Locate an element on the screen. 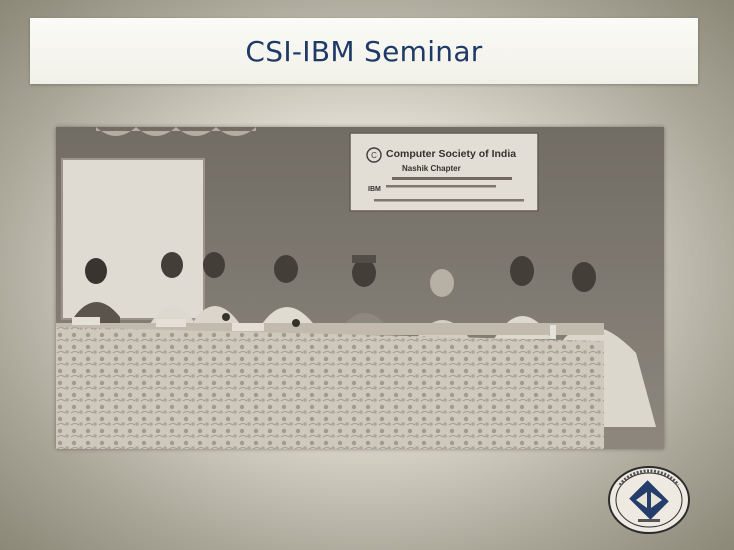  csi-logo is located at coordinates (649, 500).